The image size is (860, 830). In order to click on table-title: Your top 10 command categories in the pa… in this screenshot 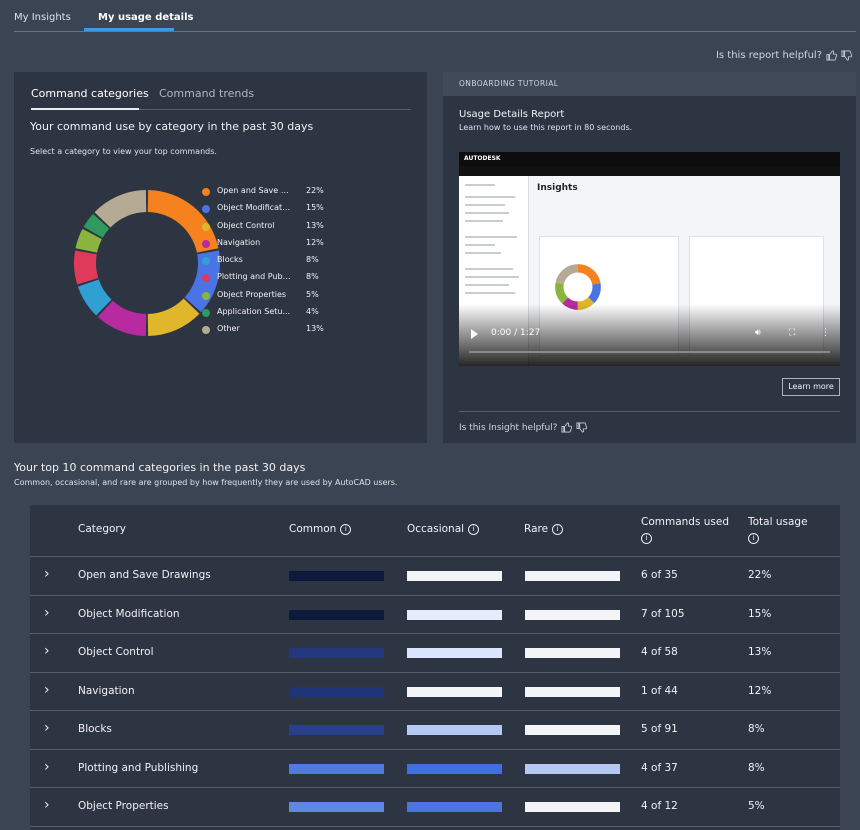, I will do `click(160, 467)`.